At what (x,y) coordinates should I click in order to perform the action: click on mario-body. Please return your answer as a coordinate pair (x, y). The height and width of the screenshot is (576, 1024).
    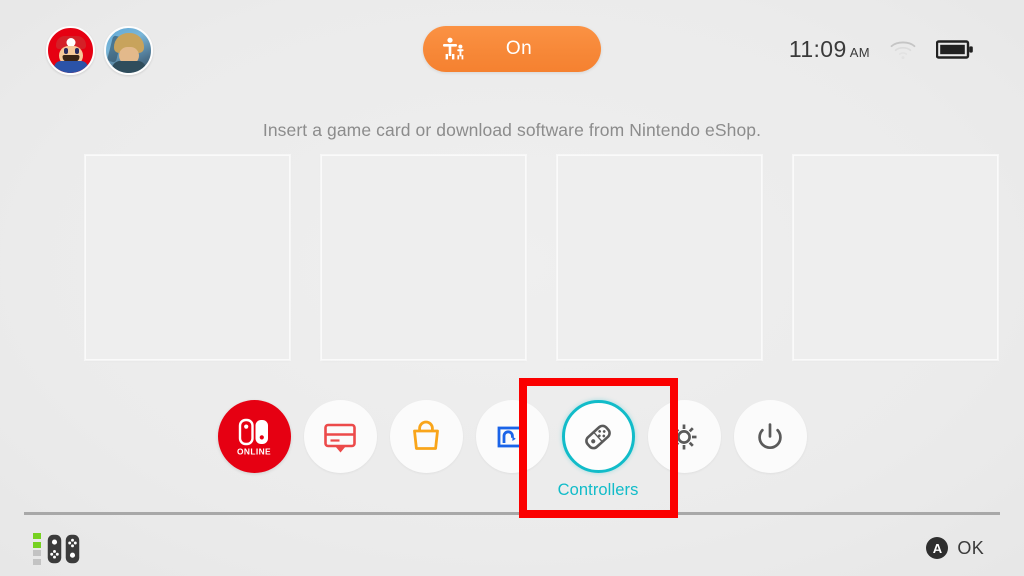
    Looking at the image, I should click on (70, 67).